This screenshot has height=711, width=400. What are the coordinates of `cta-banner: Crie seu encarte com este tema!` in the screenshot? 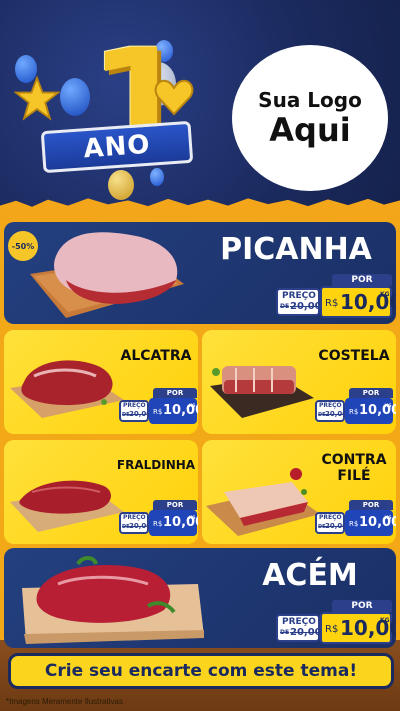 It's located at (201, 671).